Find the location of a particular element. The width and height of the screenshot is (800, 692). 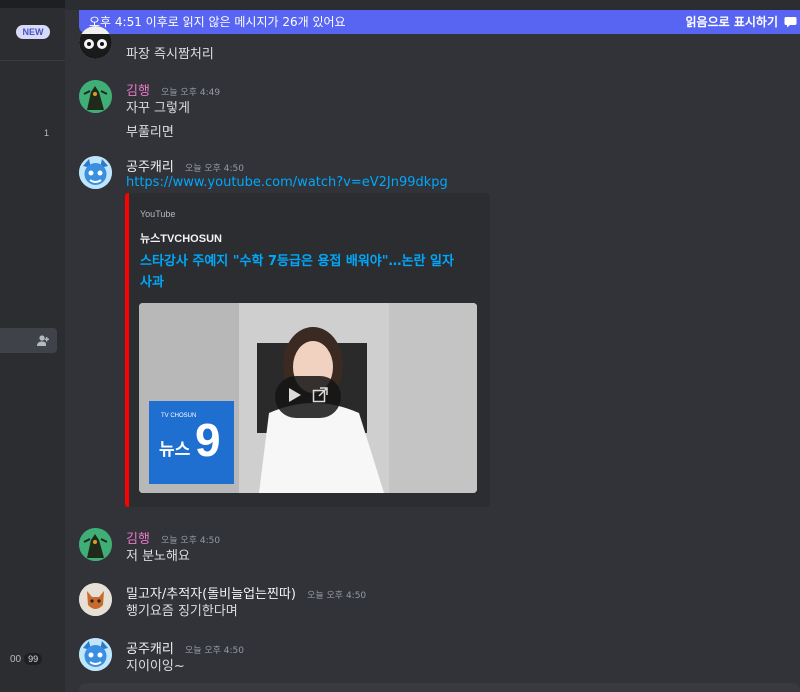

embed-provider: YouTube is located at coordinates (157, 214).